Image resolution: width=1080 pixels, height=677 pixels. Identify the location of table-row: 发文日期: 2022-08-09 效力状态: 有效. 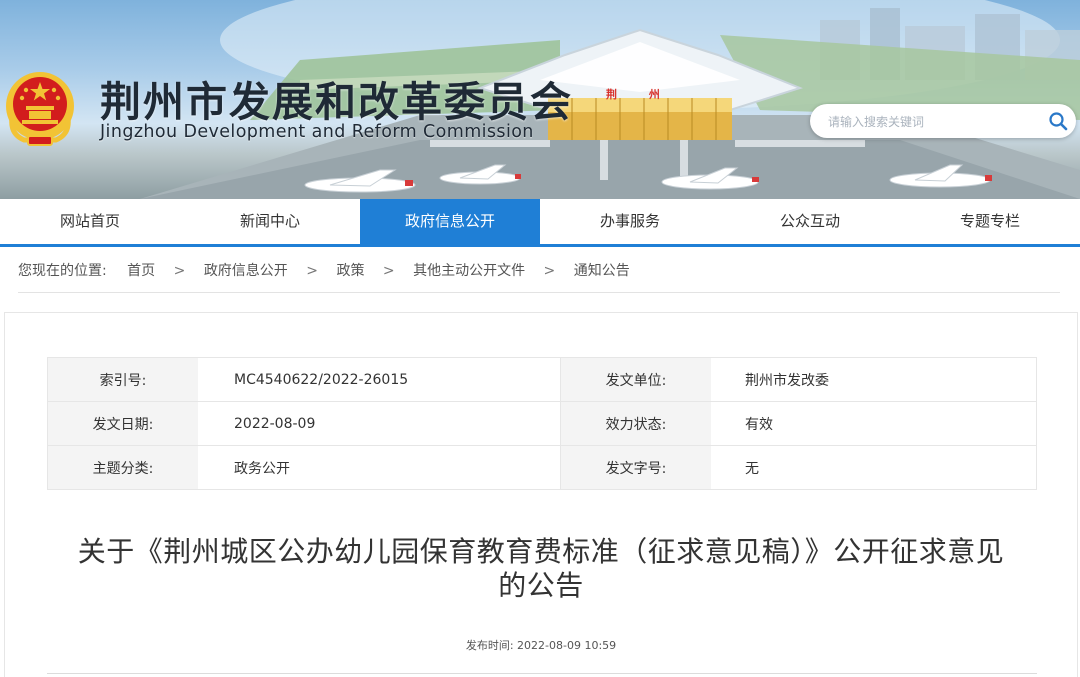
(542, 423).